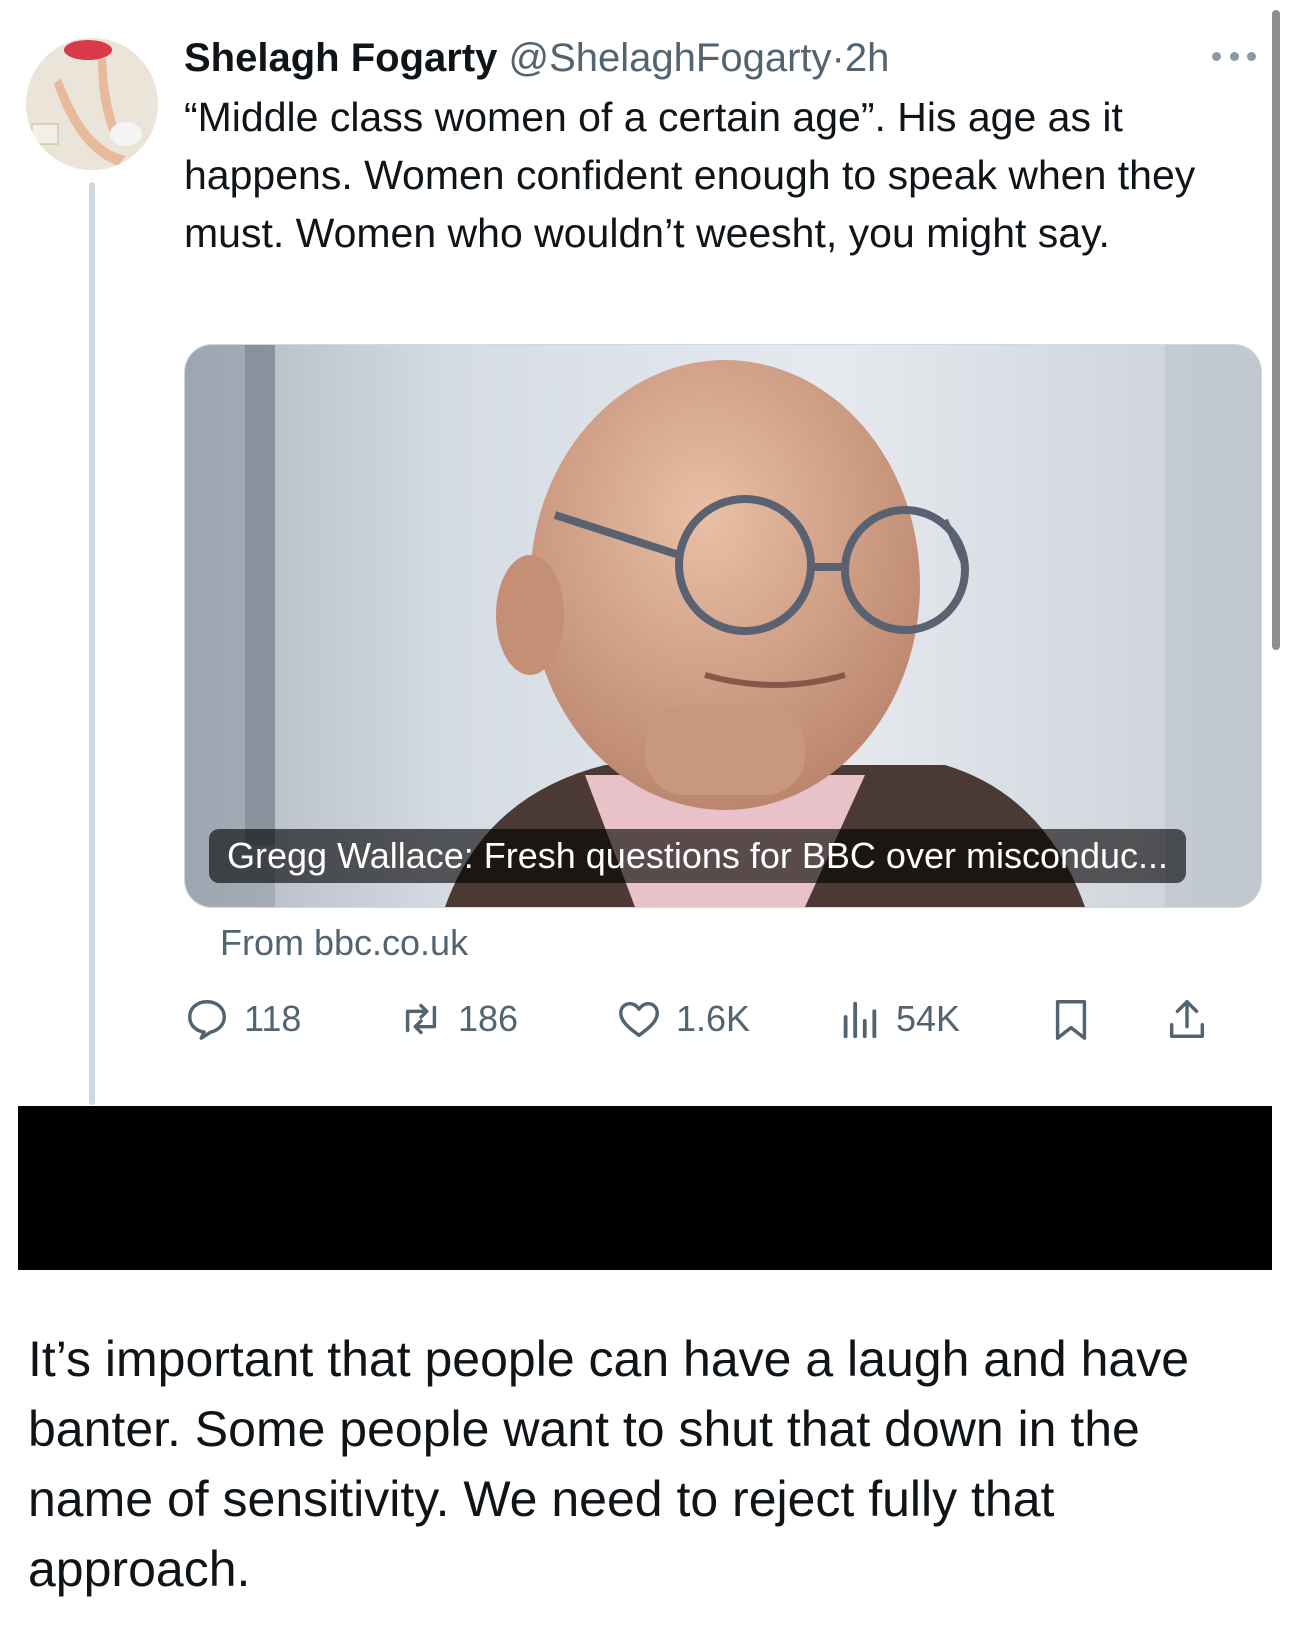 Image resolution: width=1290 pixels, height=1630 pixels. I want to click on repost-icon, so click(421, 1019).